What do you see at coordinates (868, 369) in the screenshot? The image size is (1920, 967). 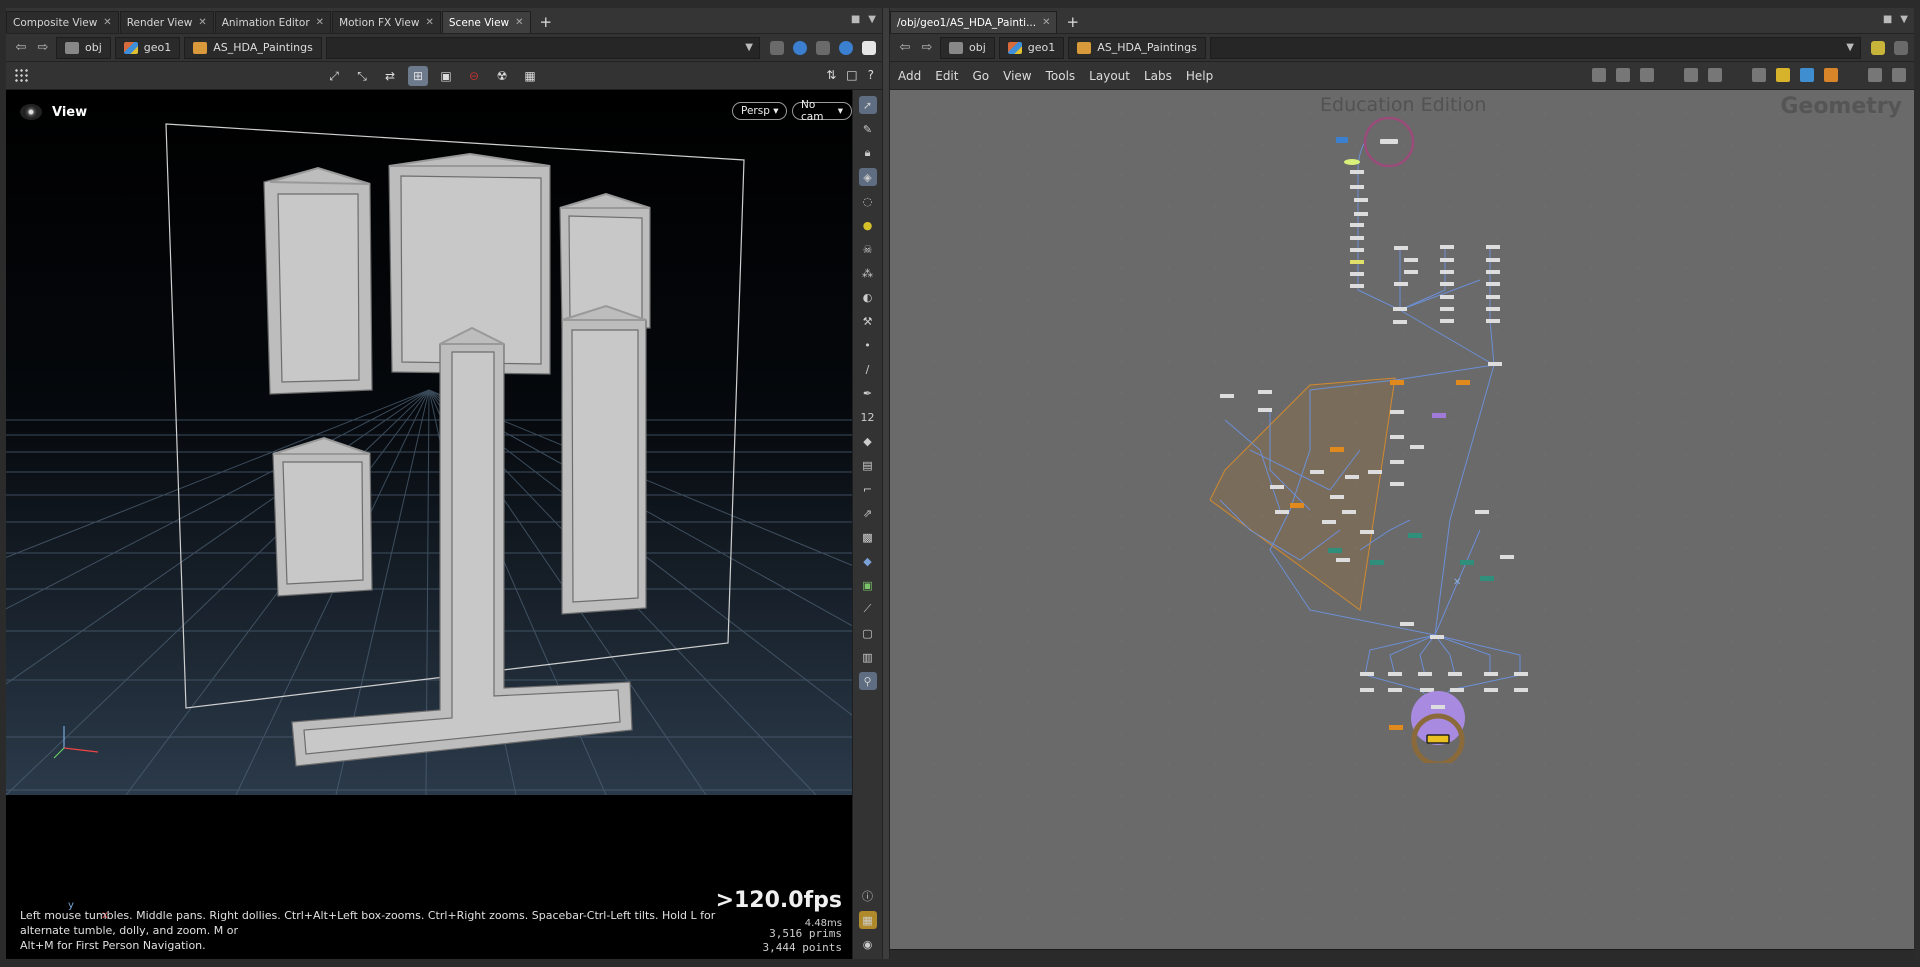 I see `line-icon: ∕` at bounding box center [868, 369].